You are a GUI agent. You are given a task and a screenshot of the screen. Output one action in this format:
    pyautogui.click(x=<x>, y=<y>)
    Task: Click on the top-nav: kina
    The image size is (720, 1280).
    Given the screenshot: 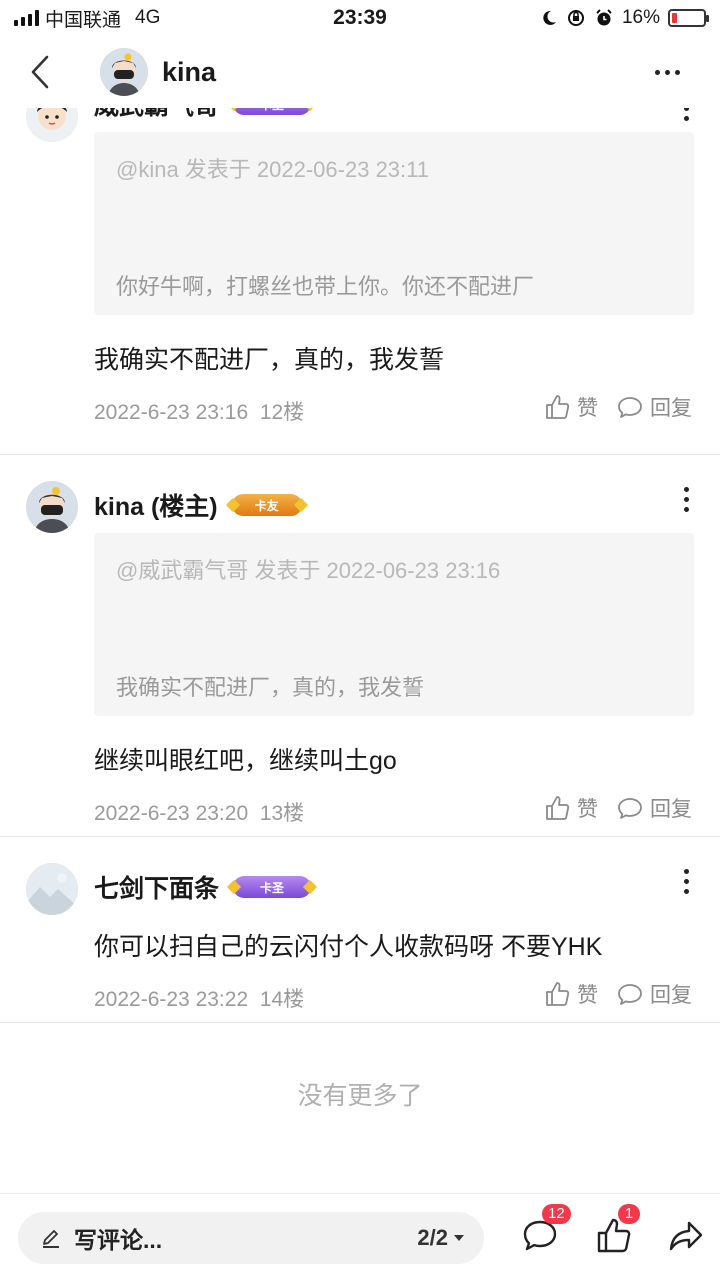 What is the action you would take?
    pyautogui.click(x=360, y=72)
    